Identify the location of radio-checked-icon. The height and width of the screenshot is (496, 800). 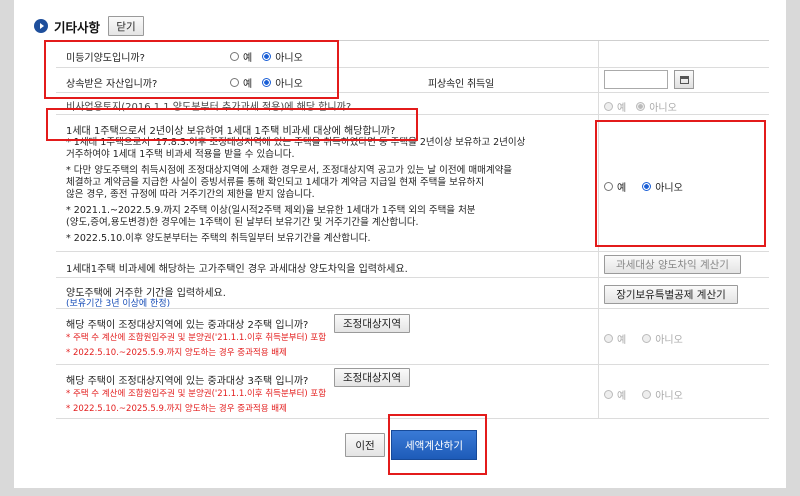
(641, 106).